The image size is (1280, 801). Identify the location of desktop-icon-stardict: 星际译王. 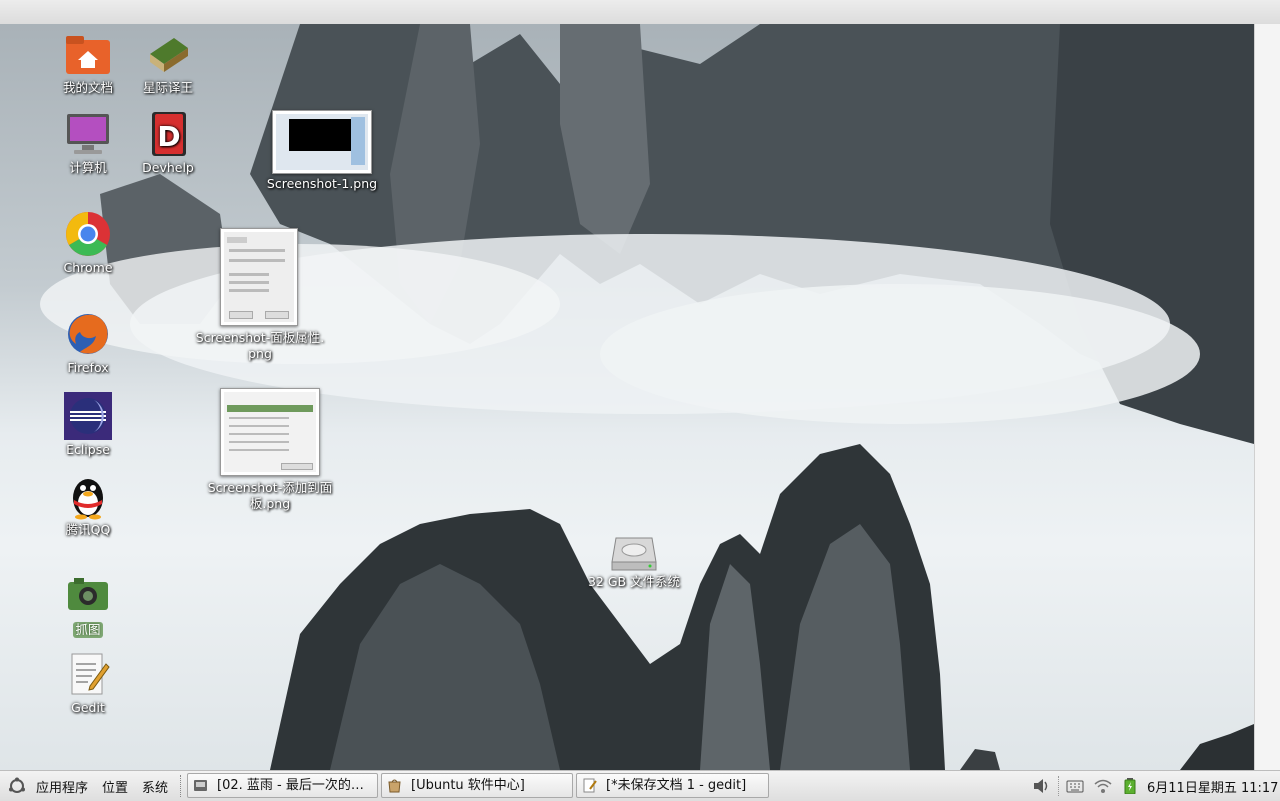
(168, 63).